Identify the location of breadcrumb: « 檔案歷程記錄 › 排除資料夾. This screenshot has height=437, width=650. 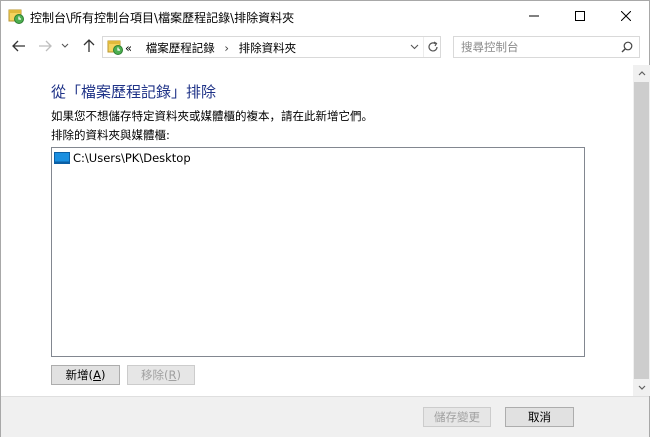
(210, 48).